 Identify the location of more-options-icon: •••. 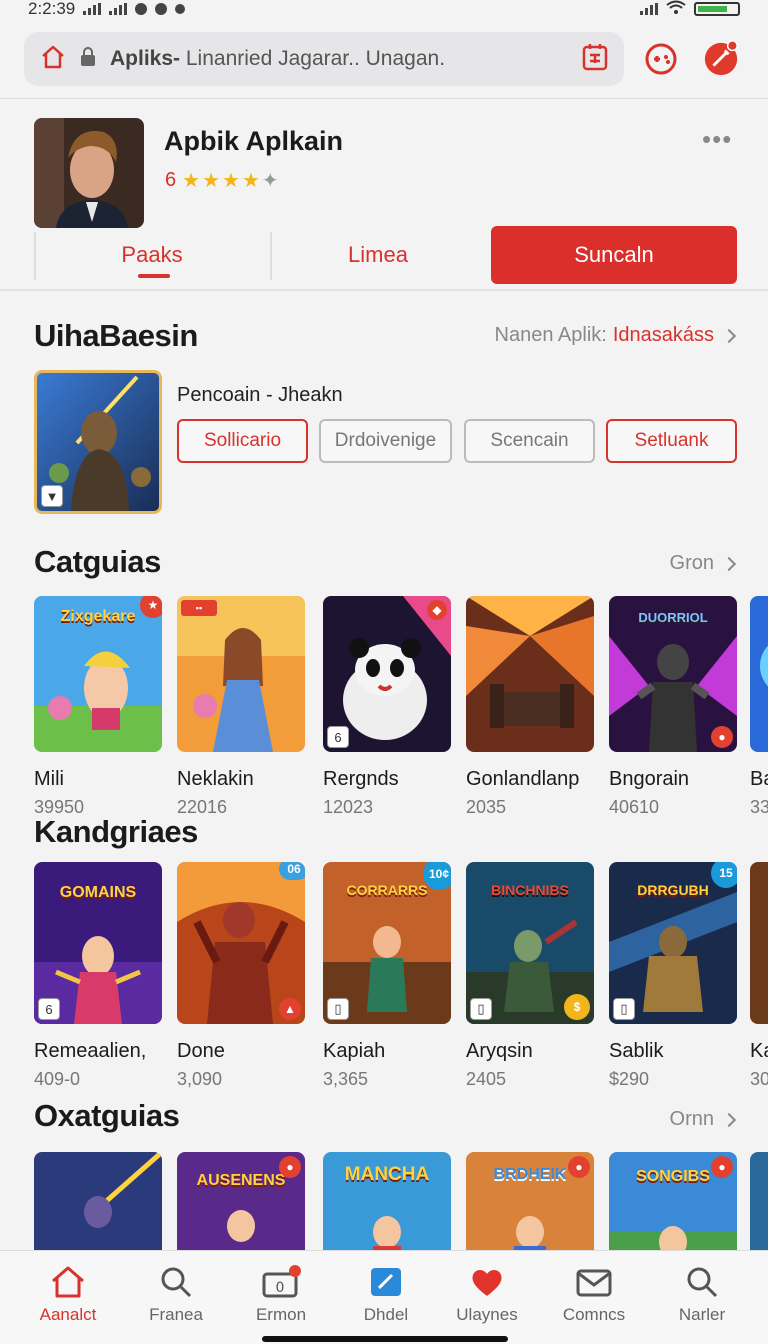
(717, 139).